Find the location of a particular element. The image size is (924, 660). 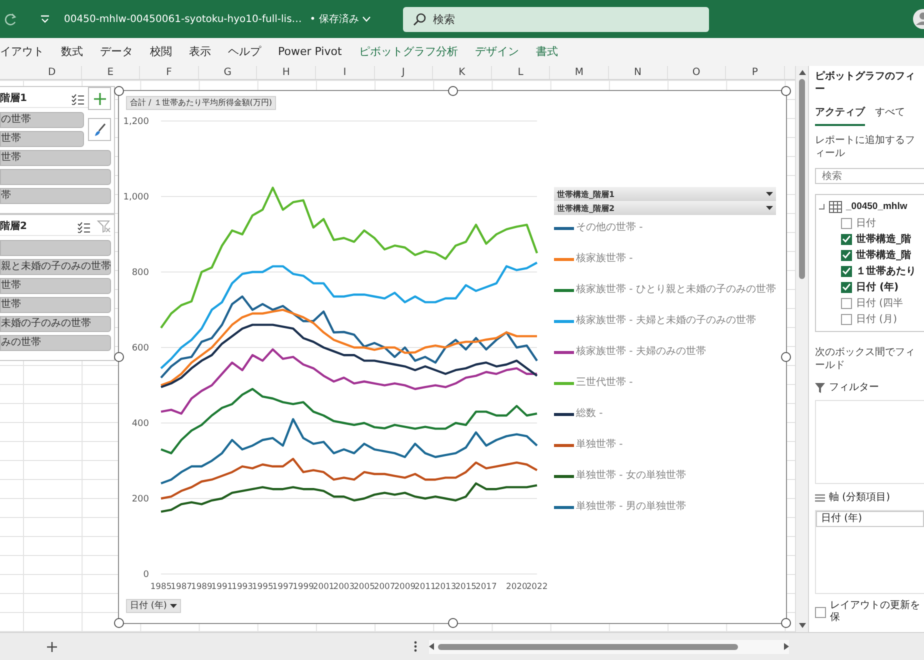

axis-label: 0 is located at coordinates (146, 575).